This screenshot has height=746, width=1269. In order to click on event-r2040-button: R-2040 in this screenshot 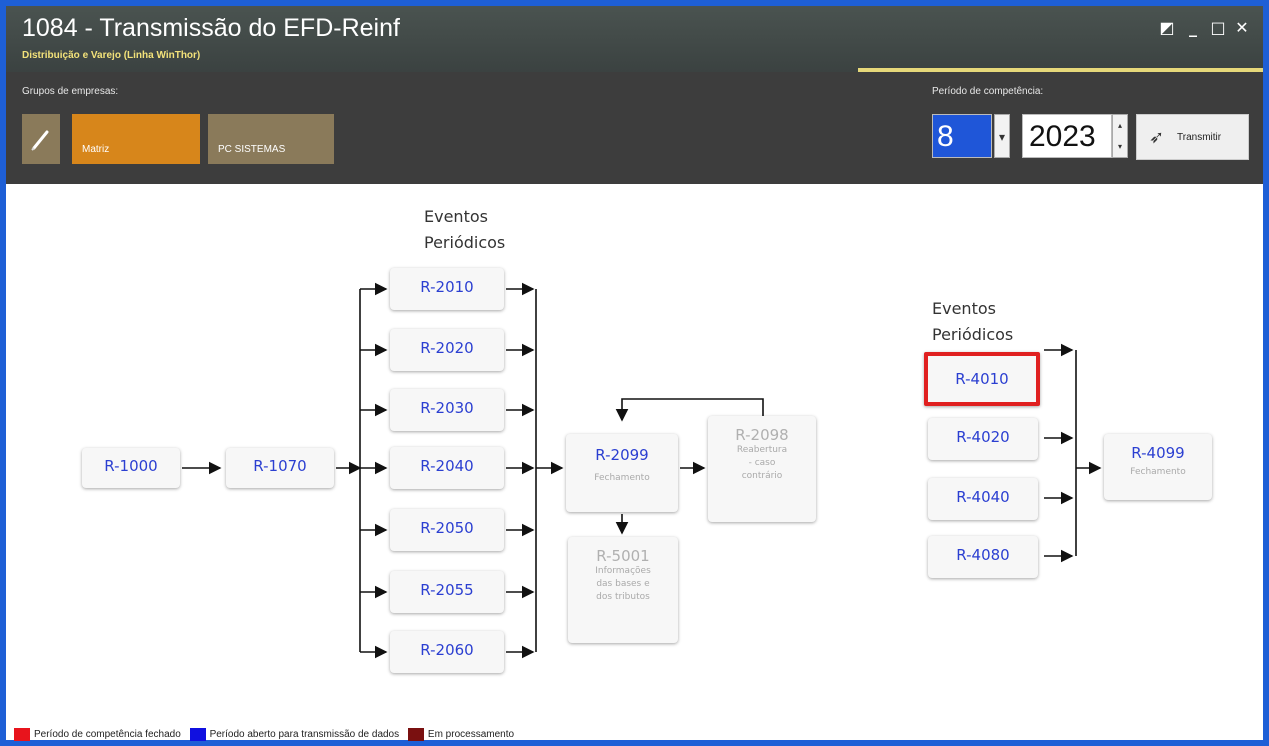, I will do `click(447, 468)`.